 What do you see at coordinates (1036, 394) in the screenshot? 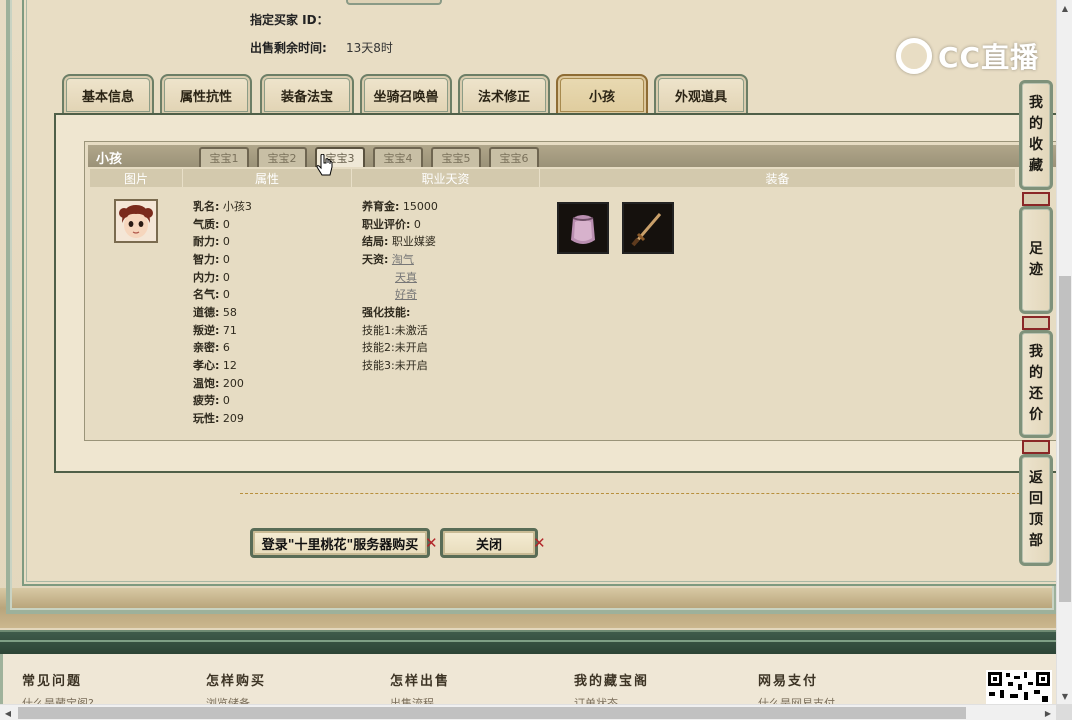
I see `side-nav-char: 还` at bounding box center [1036, 394].